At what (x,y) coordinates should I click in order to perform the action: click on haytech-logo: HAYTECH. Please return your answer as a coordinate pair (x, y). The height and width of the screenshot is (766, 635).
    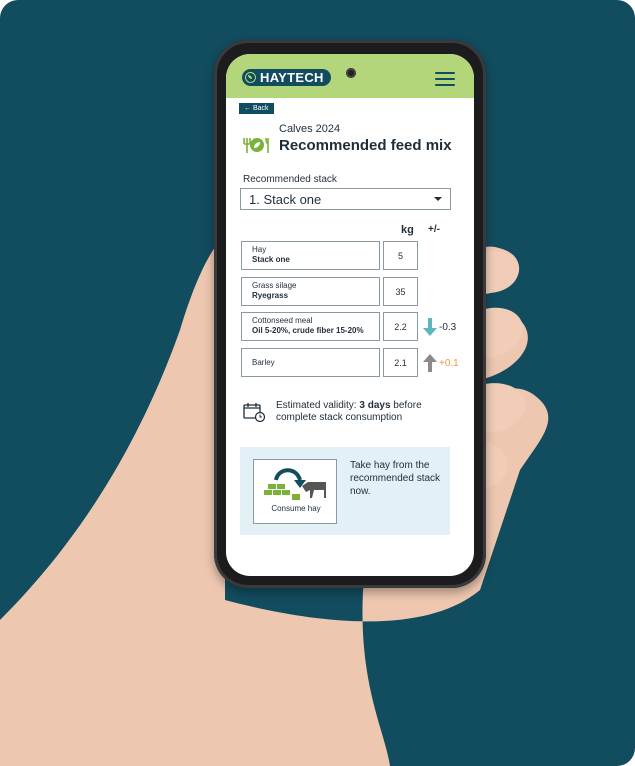
    Looking at the image, I should click on (286, 77).